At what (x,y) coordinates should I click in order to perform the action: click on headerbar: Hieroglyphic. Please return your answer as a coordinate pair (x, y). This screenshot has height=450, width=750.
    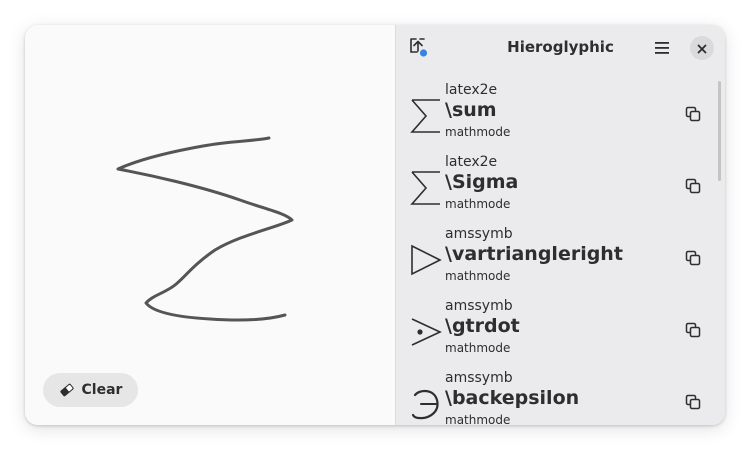
    Looking at the image, I should click on (560, 48).